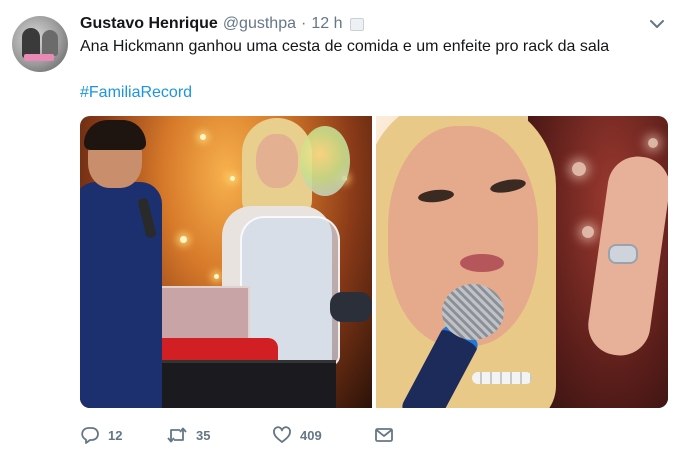 The width and height of the screenshot is (680, 459). What do you see at coordinates (351, 307) in the screenshot?
I see `sleeve-hand` at bounding box center [351, 307].